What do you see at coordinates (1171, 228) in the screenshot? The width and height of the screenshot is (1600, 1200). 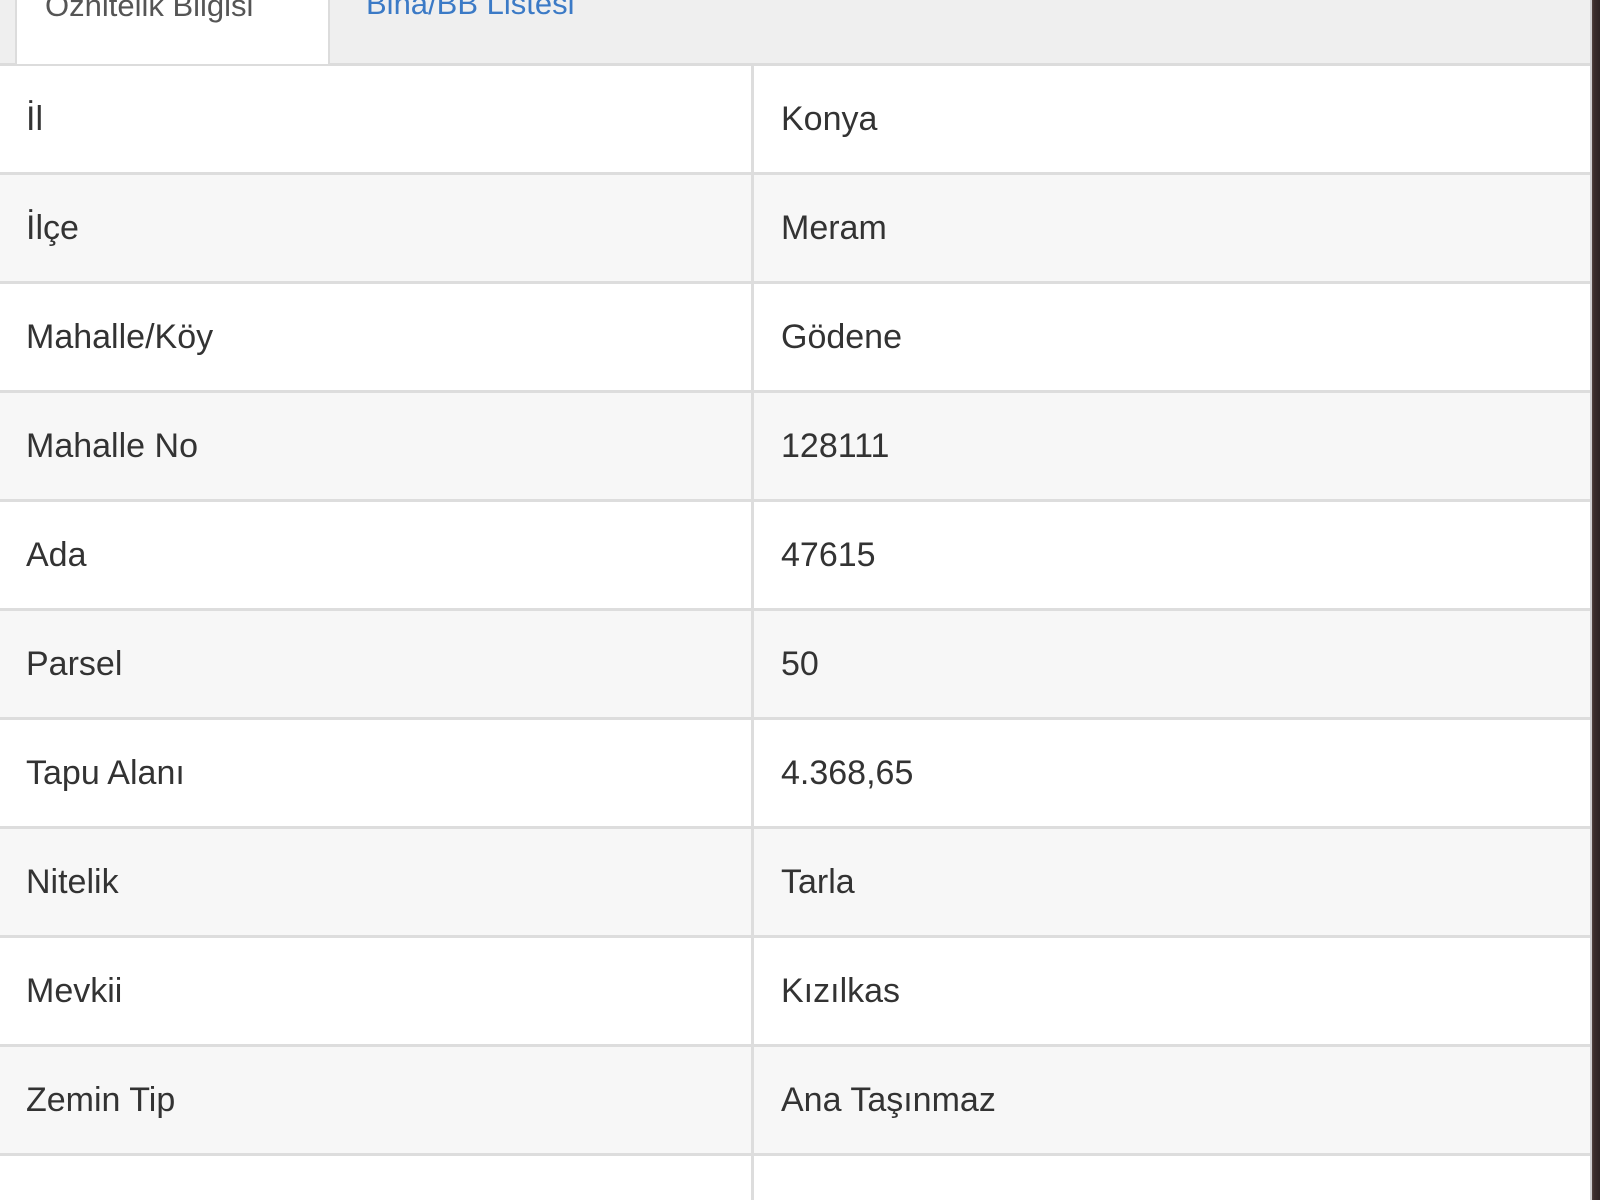 I see `row-value-ilce: Meram` at bounding box center [1171, 228].